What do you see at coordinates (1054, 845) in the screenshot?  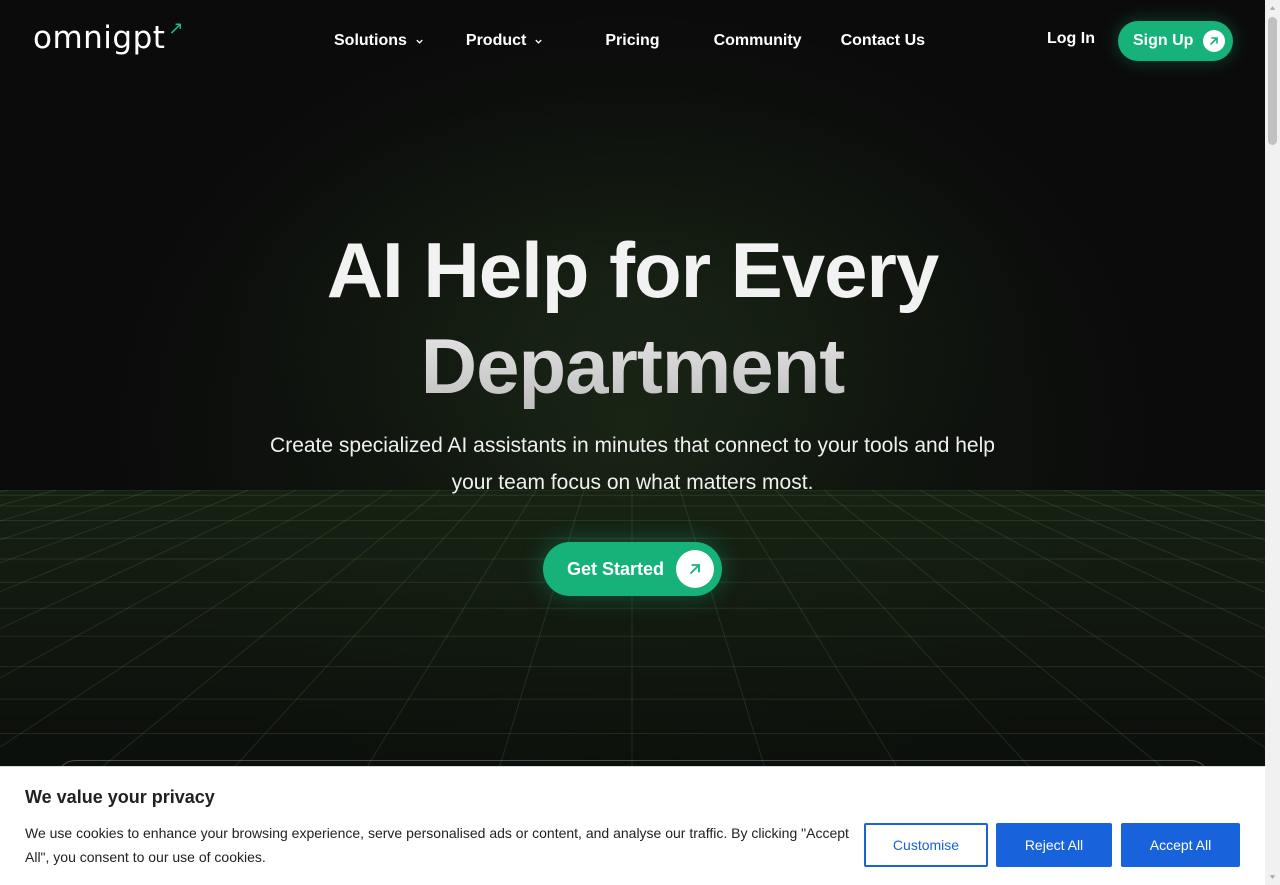 I see `reject-all-button: Reject All` at bounding box center [1054, 845].